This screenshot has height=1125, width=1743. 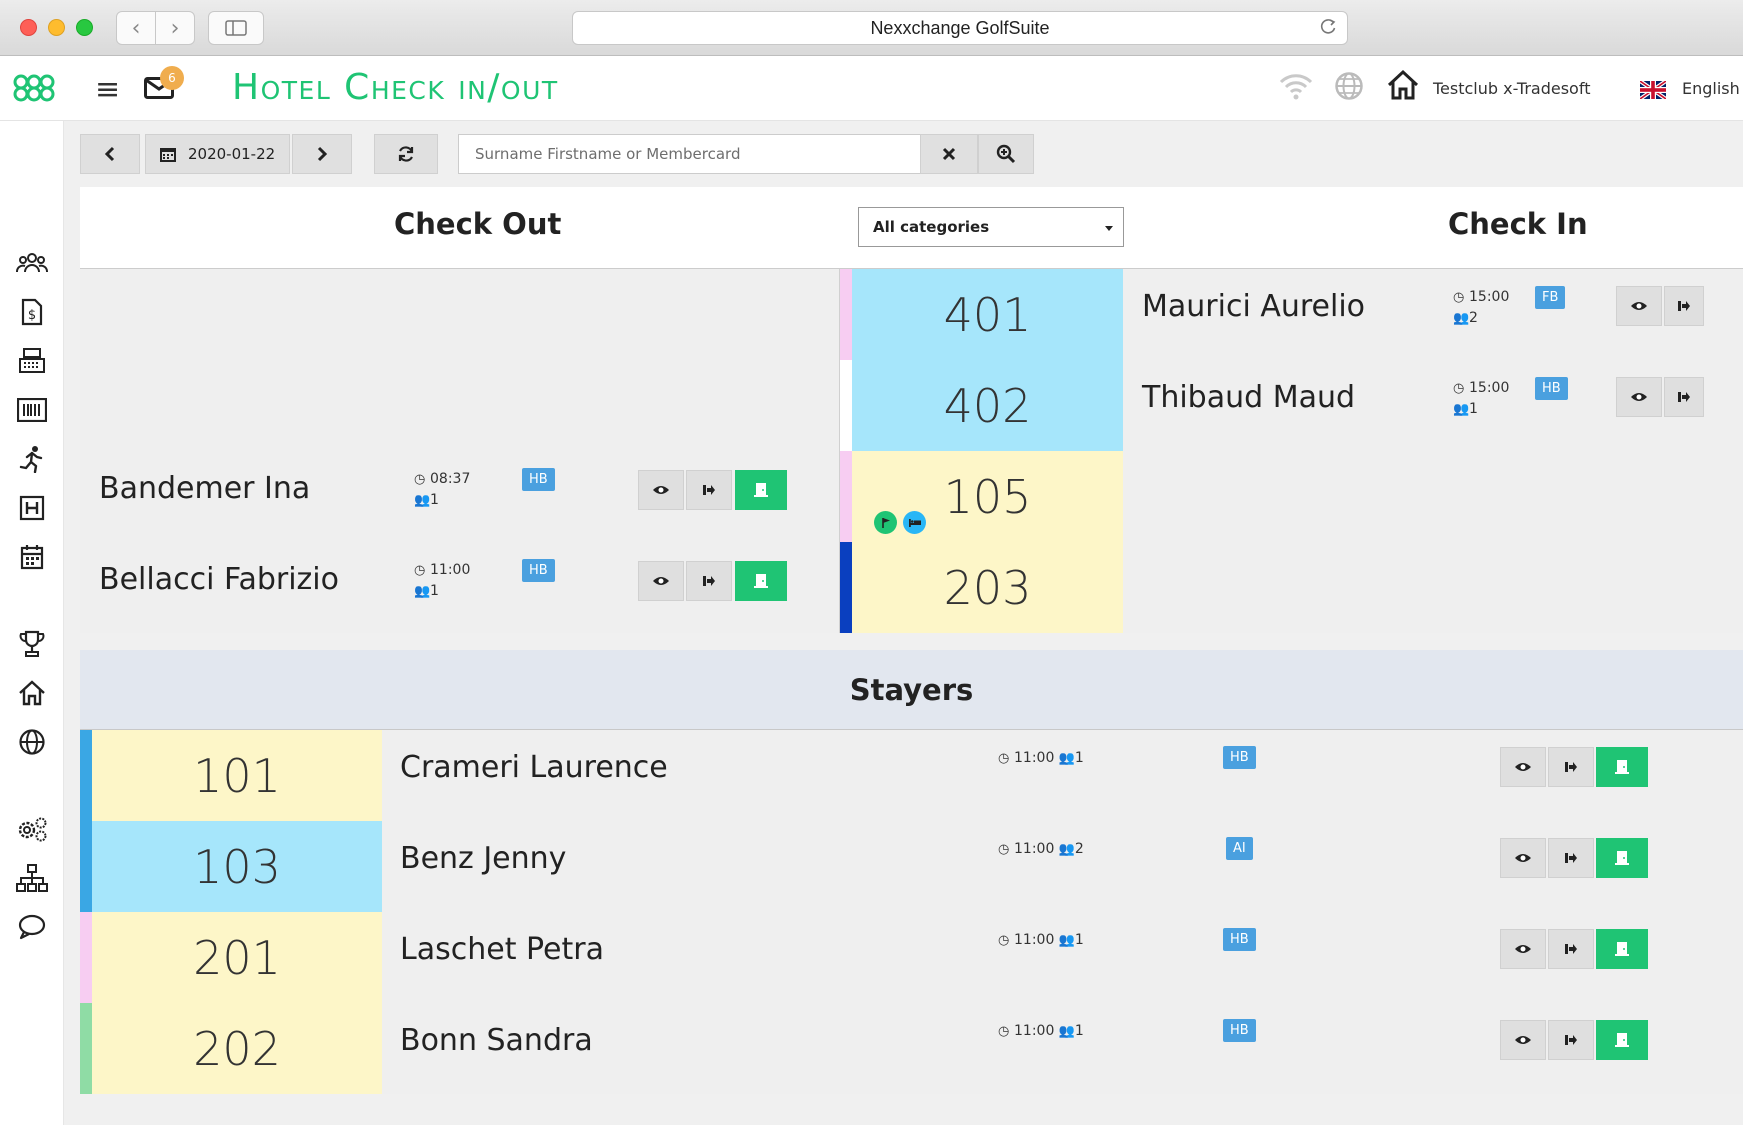 I want to click on trophy-icon, so click(x=32, y=644).